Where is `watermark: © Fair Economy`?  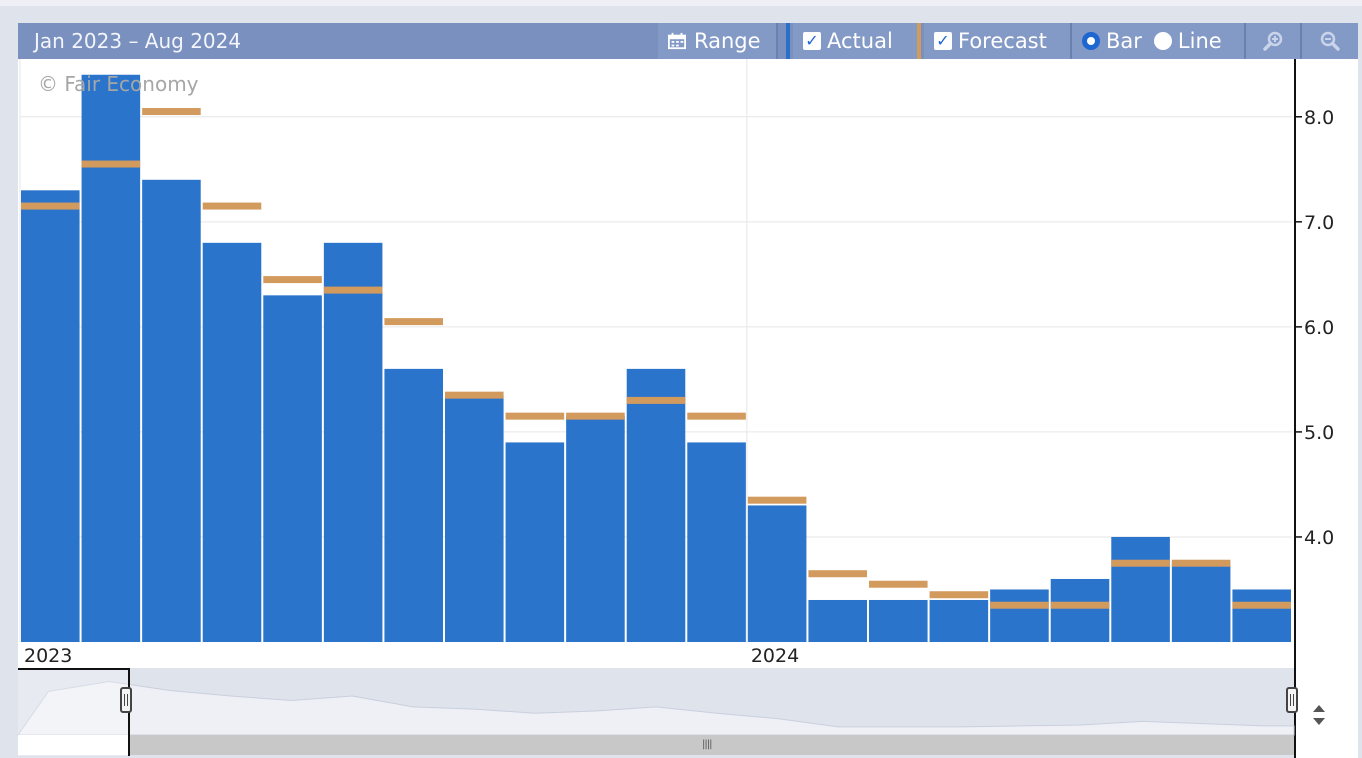 watermark: © Fair Economy is located at coordinates (118, 84).